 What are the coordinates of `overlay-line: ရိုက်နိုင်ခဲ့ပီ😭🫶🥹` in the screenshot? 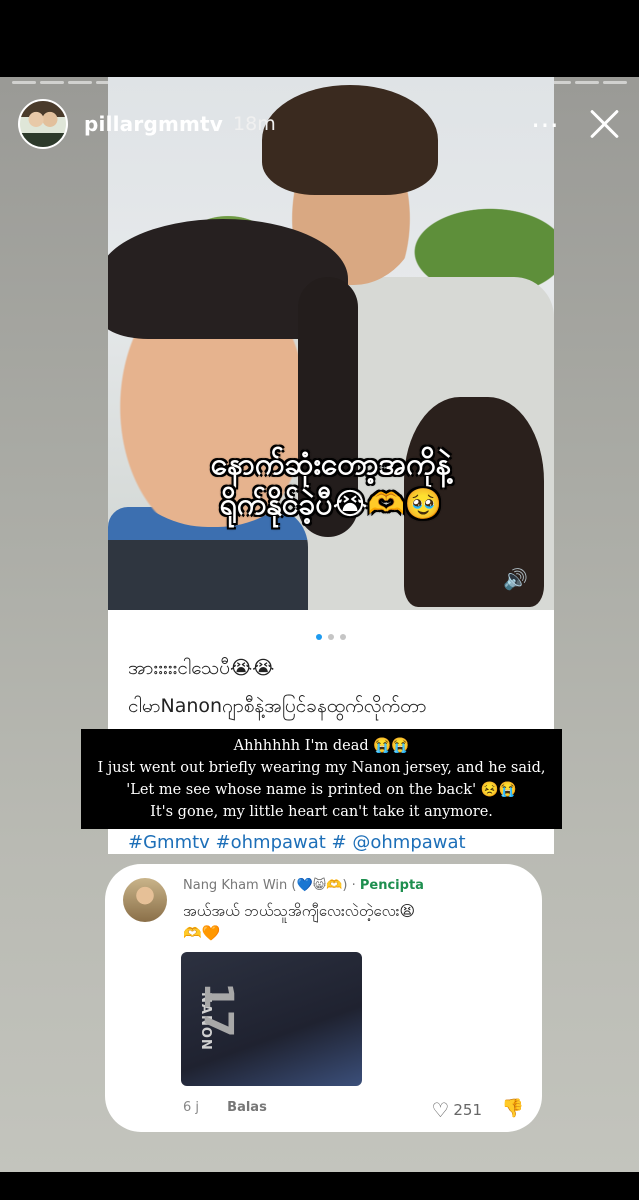 It's located at (331, 504).